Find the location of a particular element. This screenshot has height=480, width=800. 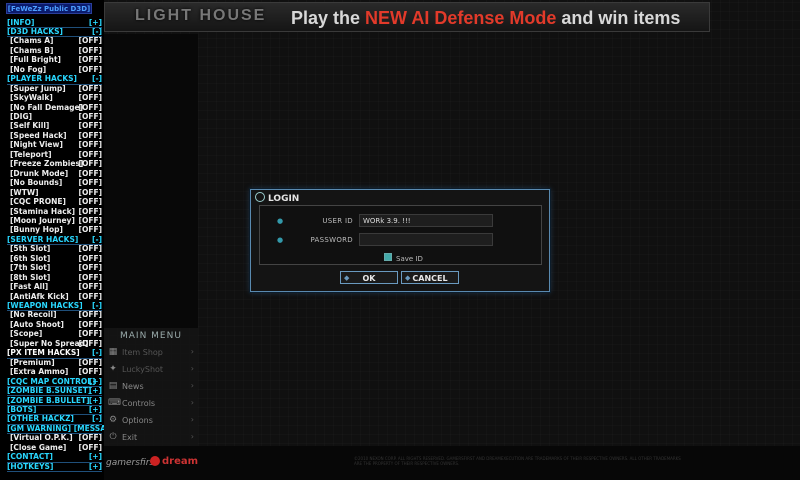

cheat-option-row: [Chams B] [OFF] is located at coordinates (54, 50).